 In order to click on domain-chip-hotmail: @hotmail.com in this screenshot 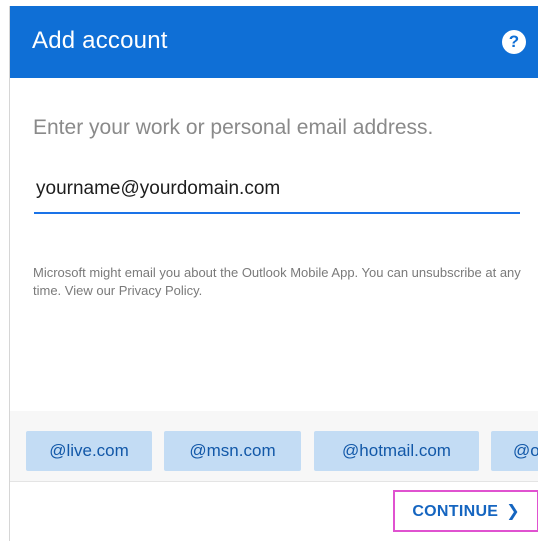, I will do `click(396, 451)`.